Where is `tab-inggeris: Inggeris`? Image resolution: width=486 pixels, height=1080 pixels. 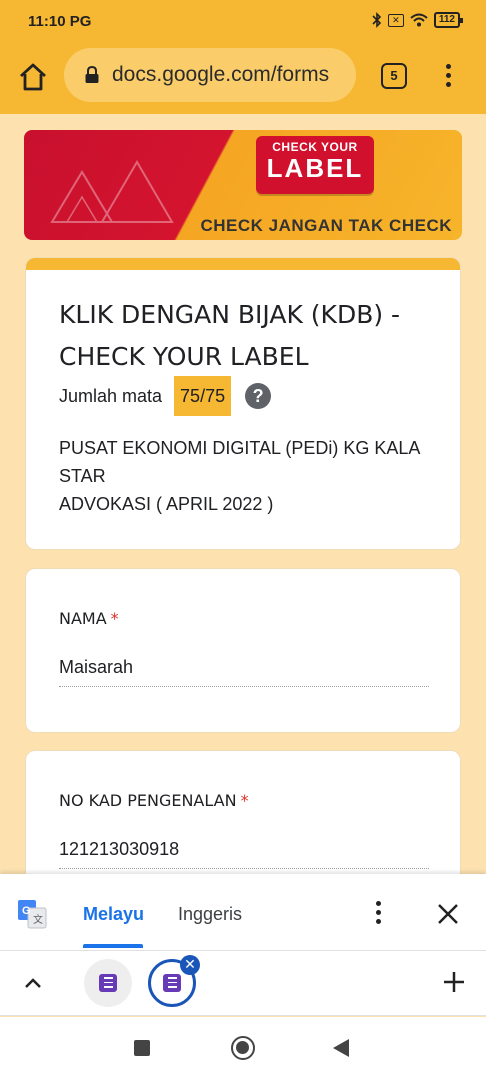 tab-inggeris: Inggeris is located at coordinates (210, 914).